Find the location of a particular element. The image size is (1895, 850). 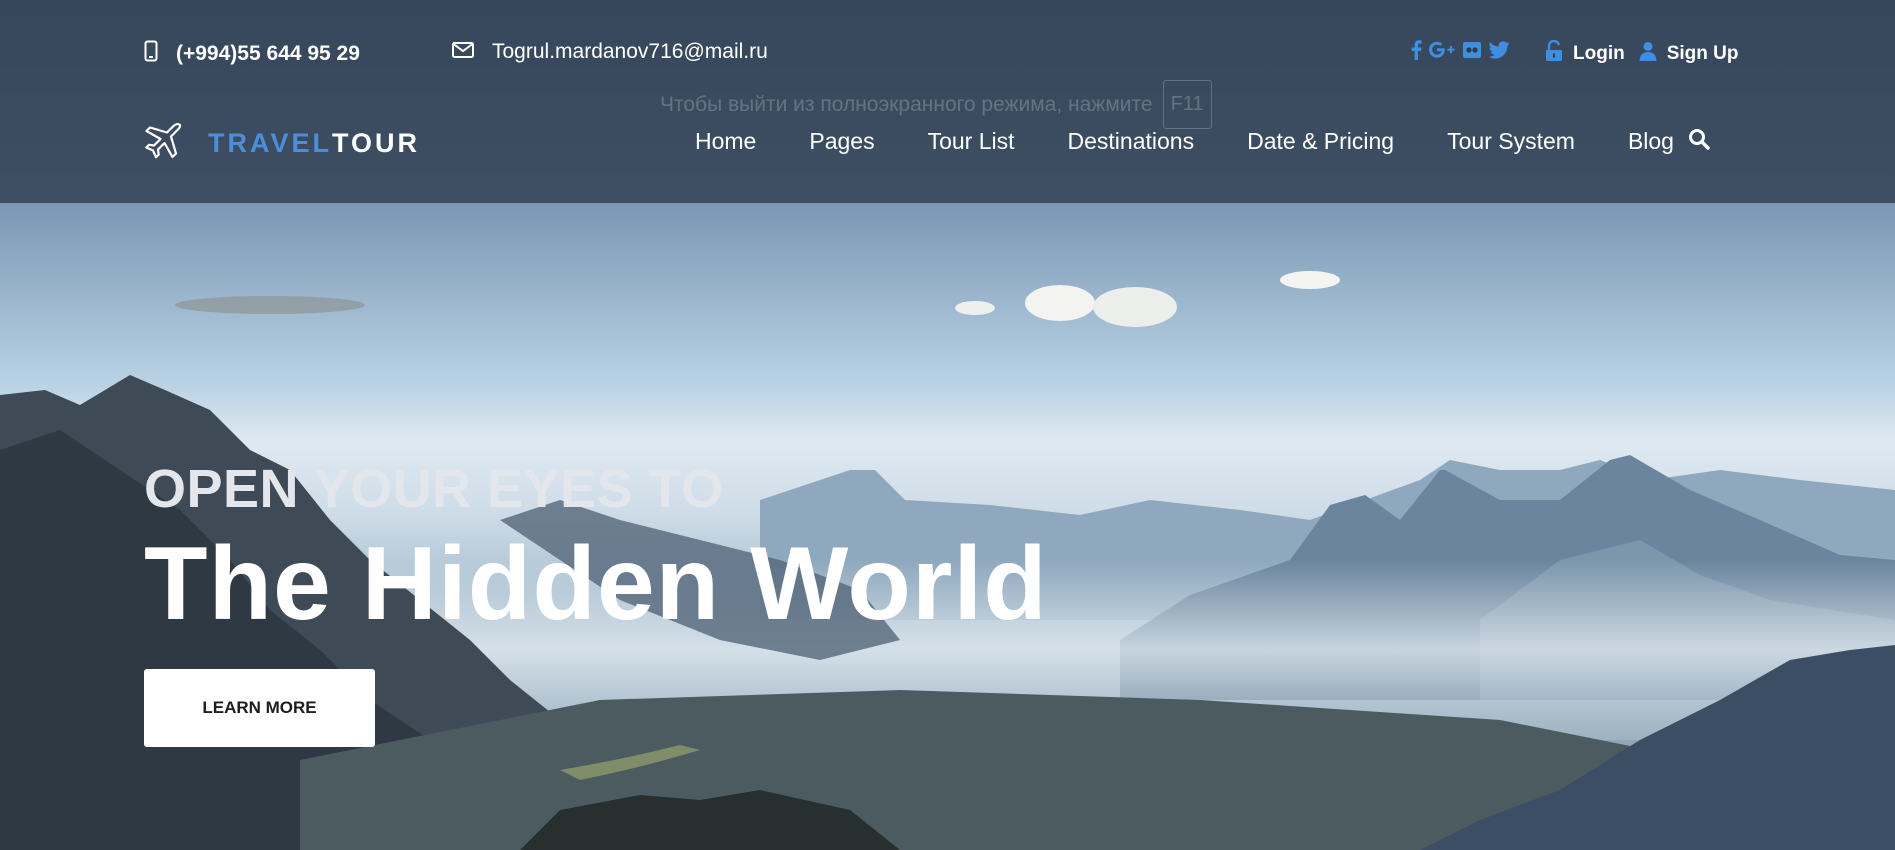

nav-item-tour-system: Tour System is located at coordinates (1511, 141).